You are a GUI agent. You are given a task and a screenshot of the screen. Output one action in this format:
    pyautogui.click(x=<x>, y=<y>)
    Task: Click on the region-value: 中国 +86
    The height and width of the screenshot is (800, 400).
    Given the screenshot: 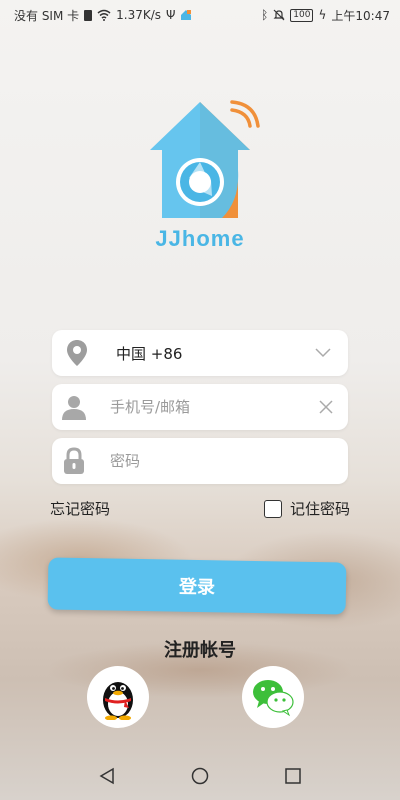 What is the action you would take?
    pyautogui.click(x=149, y=353)
    